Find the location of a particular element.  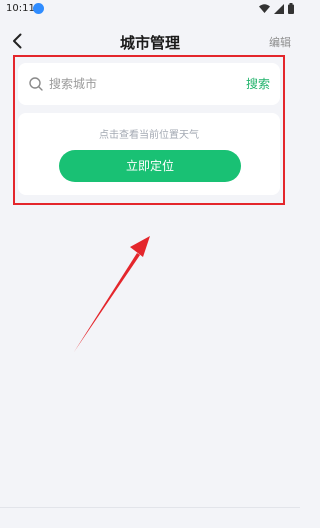

edit-button: 编辑 is located at coordinates (280, 43).